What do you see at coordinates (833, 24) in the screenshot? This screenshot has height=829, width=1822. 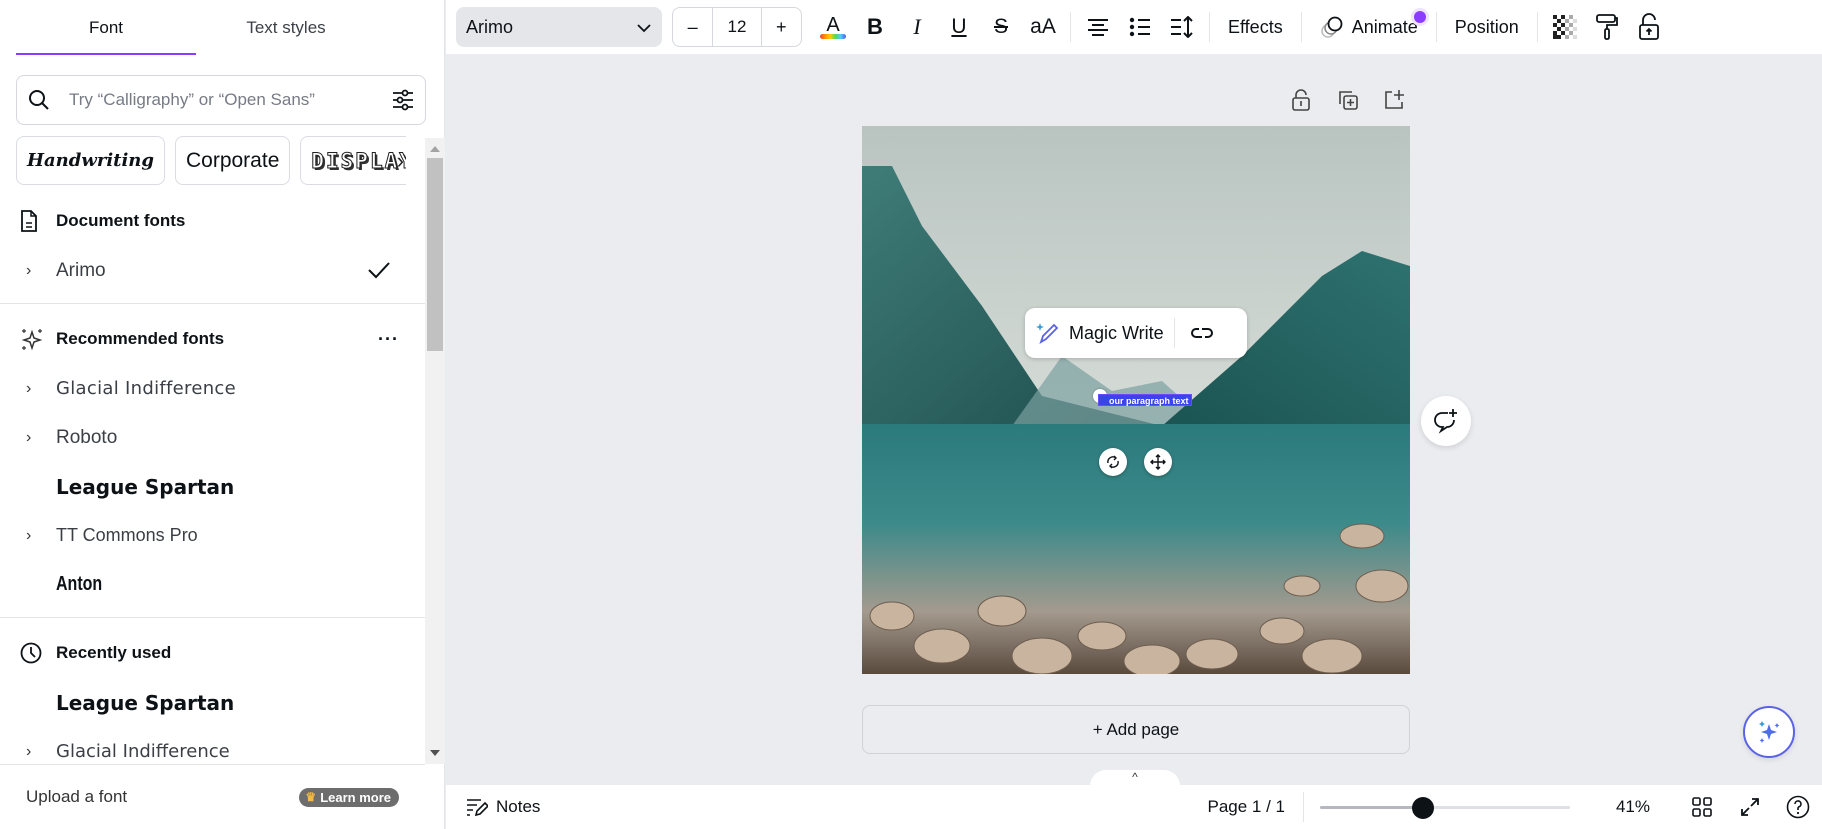 I see `text-color-letter: A` at bounding box center [833, 24].